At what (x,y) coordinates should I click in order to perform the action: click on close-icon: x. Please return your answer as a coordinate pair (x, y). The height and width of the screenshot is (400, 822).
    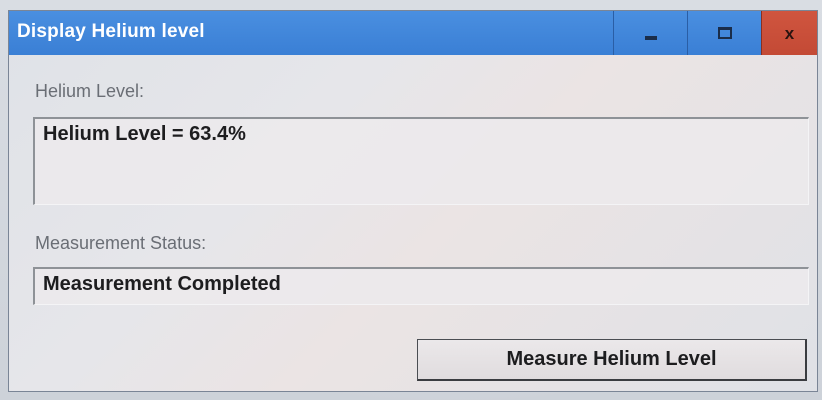
    Looking at the image, I should click on (789, 33).